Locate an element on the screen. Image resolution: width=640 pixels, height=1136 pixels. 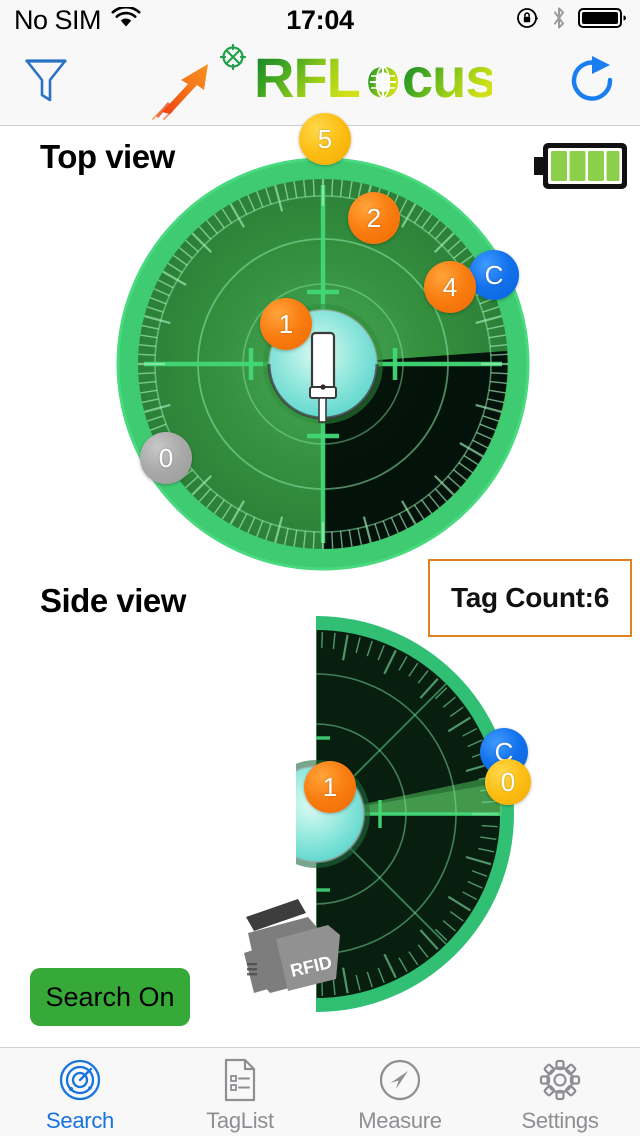
svg-text: RFL is located at coordinates (307, 79).